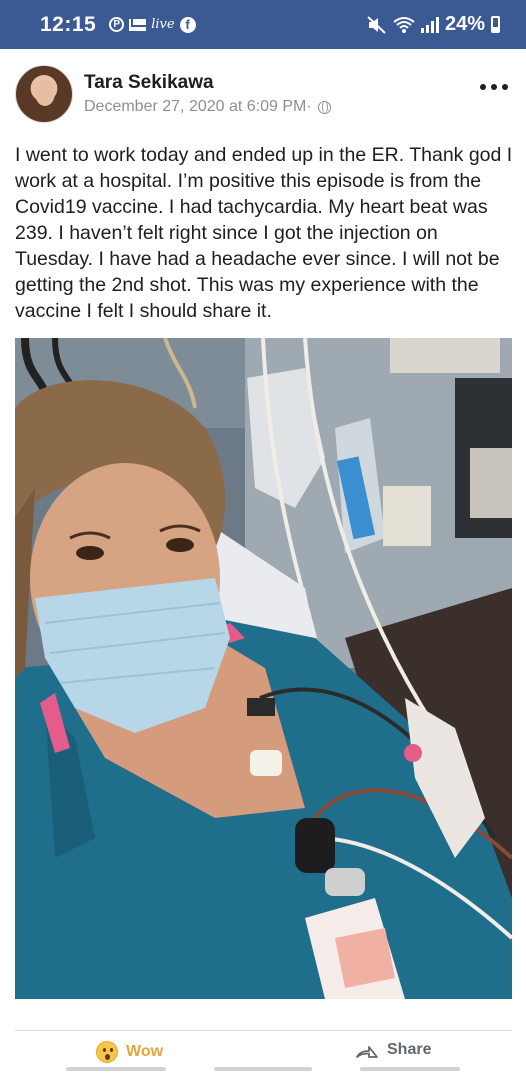 Image resolution: width=526 pixels, height=1081 pixels. What do you see at coordinates (464, 24) in the screenshot?
I see `battery-percent: 24%` at bounding box center [464, 24].